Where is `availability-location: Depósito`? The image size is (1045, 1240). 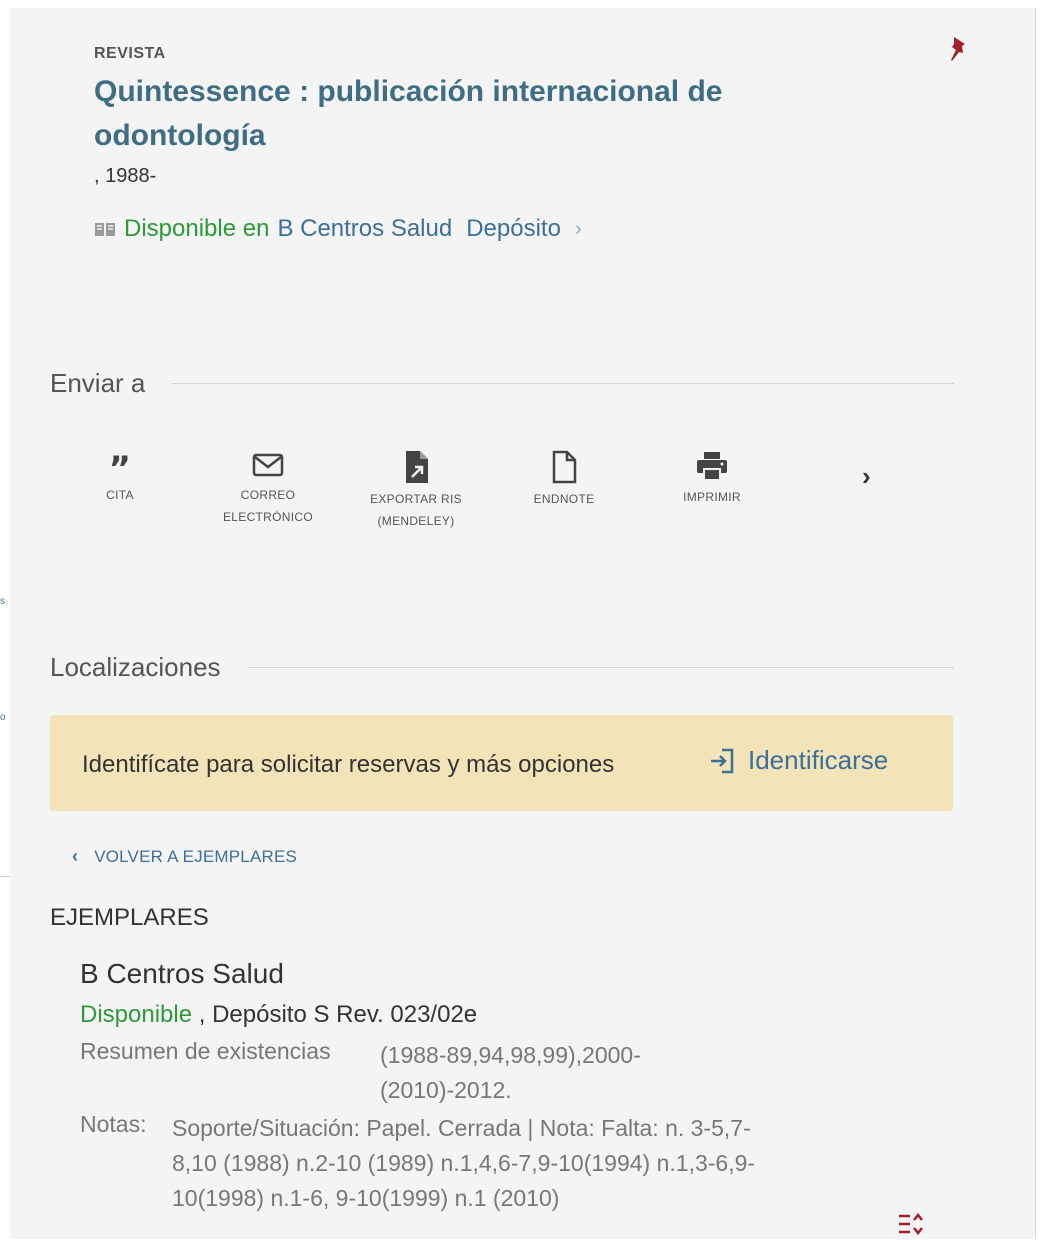
availability-location: Depósito is located at coordinates (513, 229).